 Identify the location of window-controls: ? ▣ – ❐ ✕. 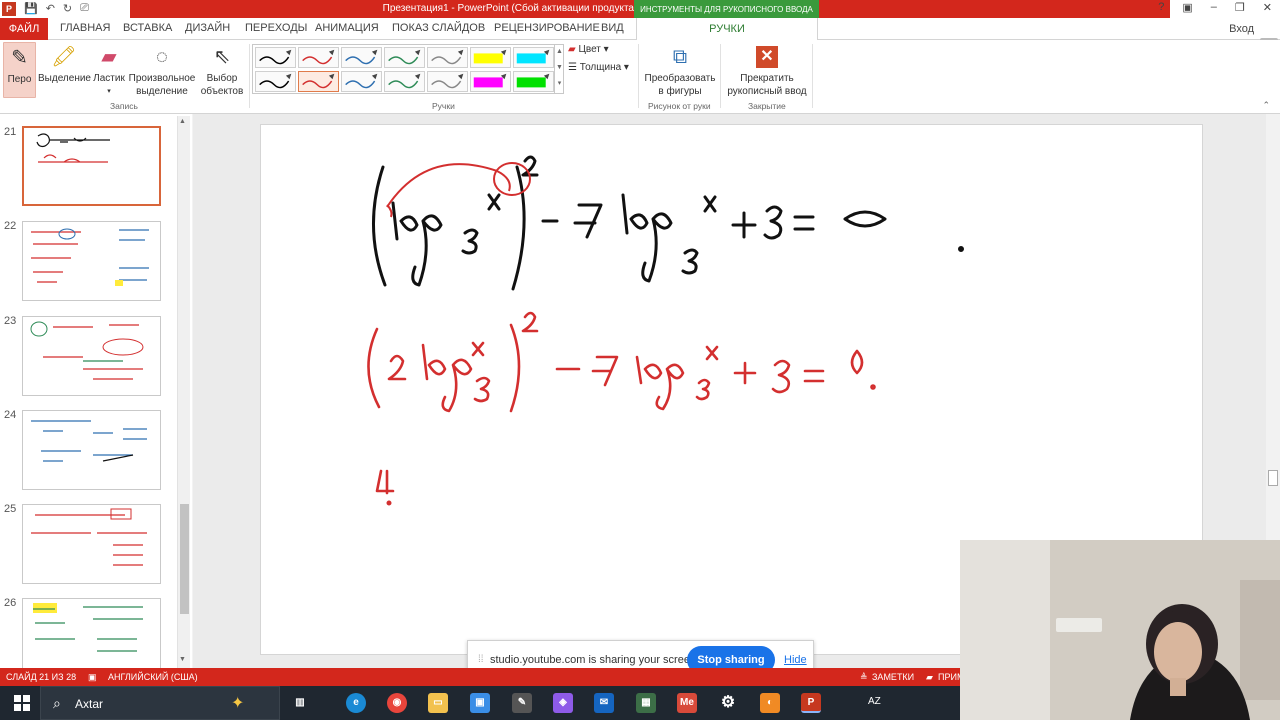
(1215, 7).